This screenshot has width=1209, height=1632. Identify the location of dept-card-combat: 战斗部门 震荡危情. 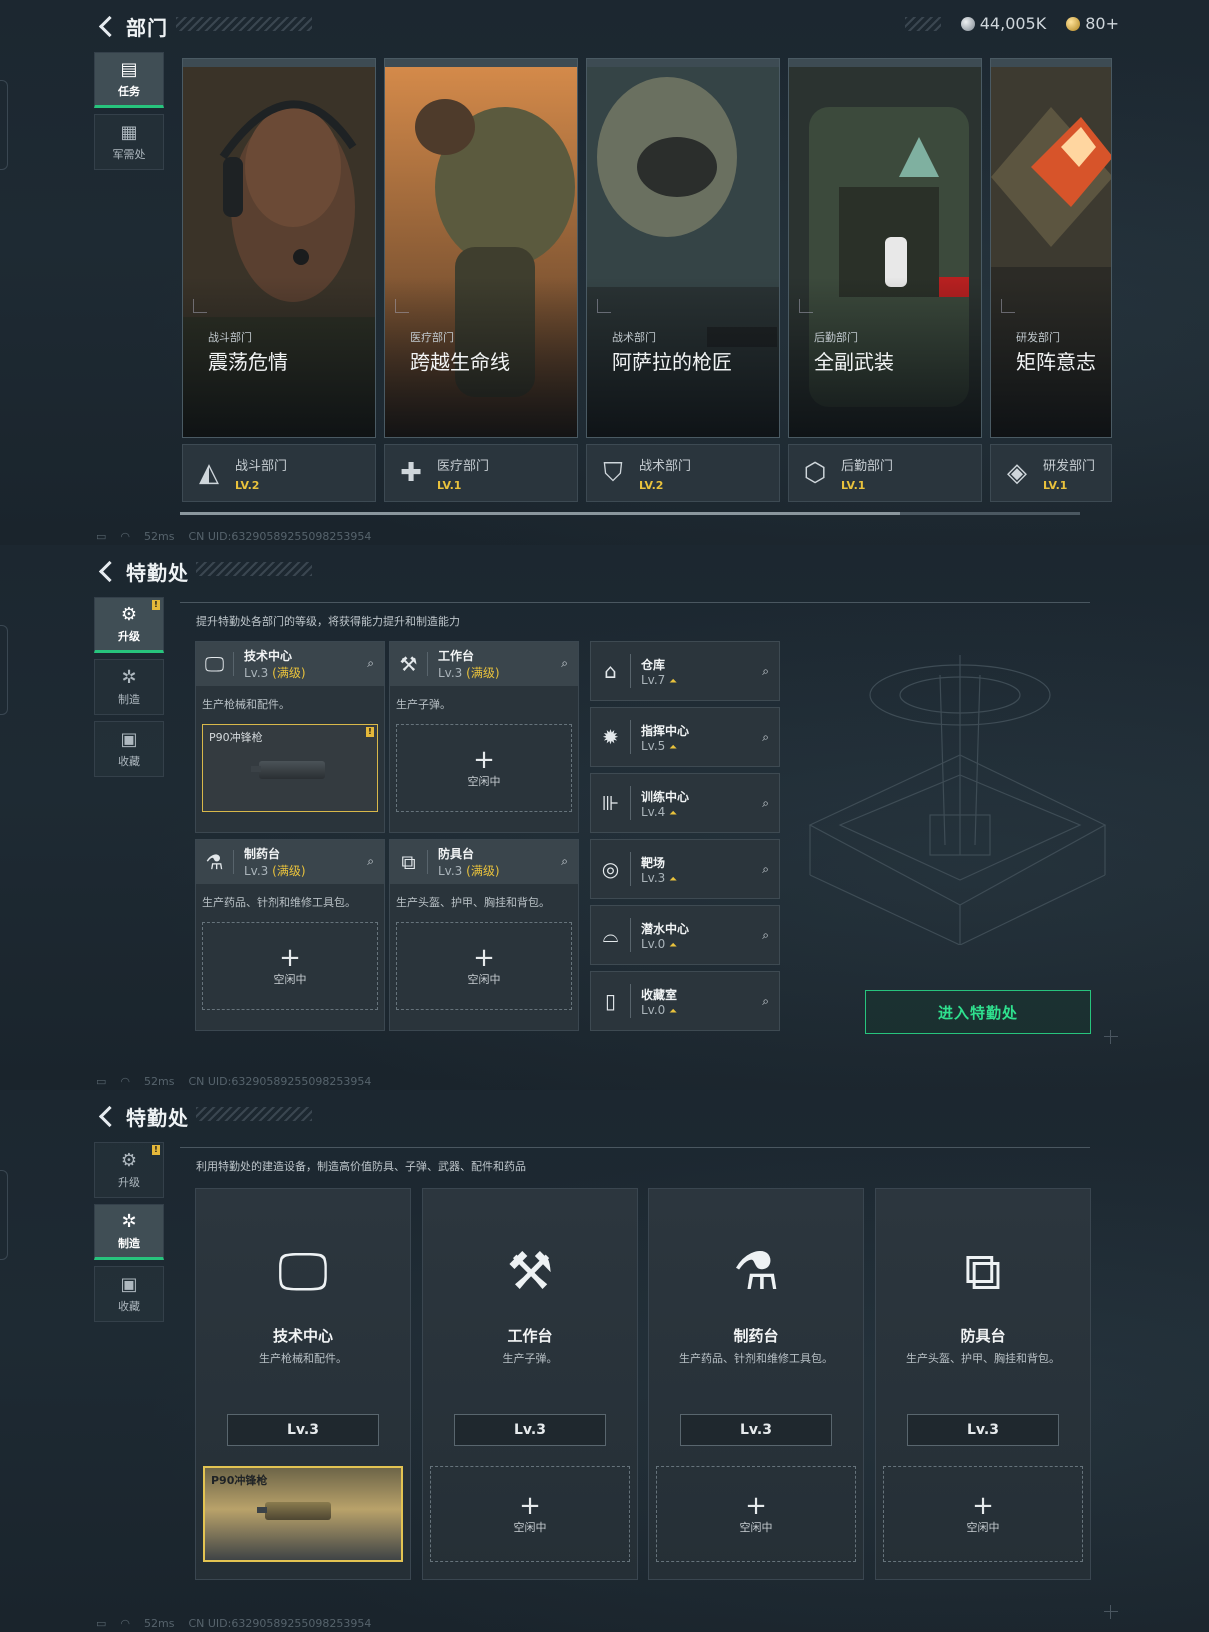
(279, 248).